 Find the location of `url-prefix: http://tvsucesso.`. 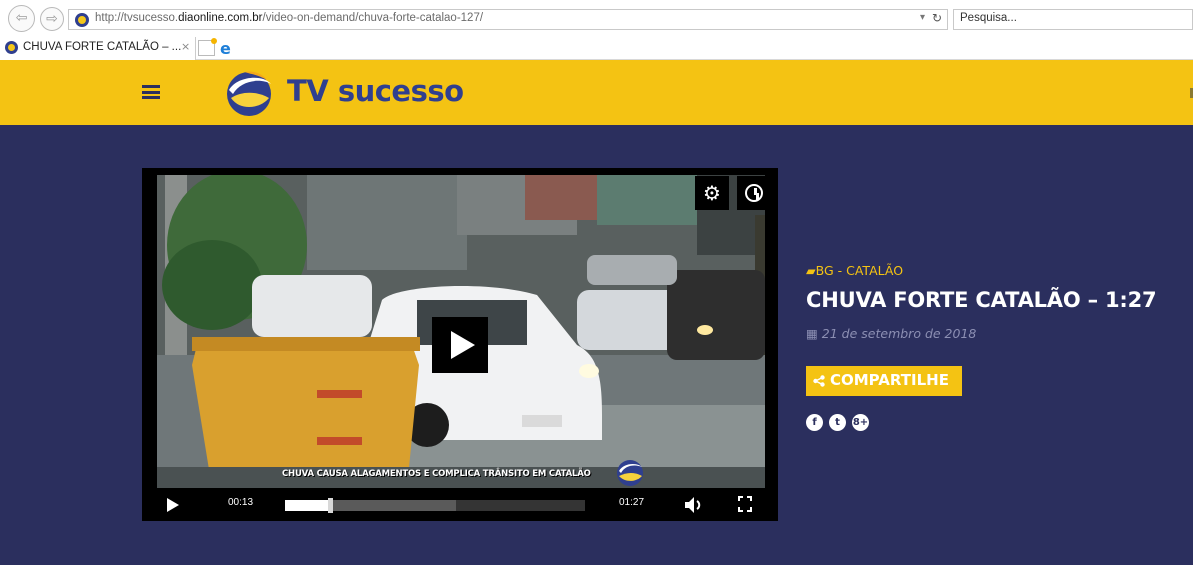

url-prefix: http://tvsucesso. is located at coordinates (137, 18).